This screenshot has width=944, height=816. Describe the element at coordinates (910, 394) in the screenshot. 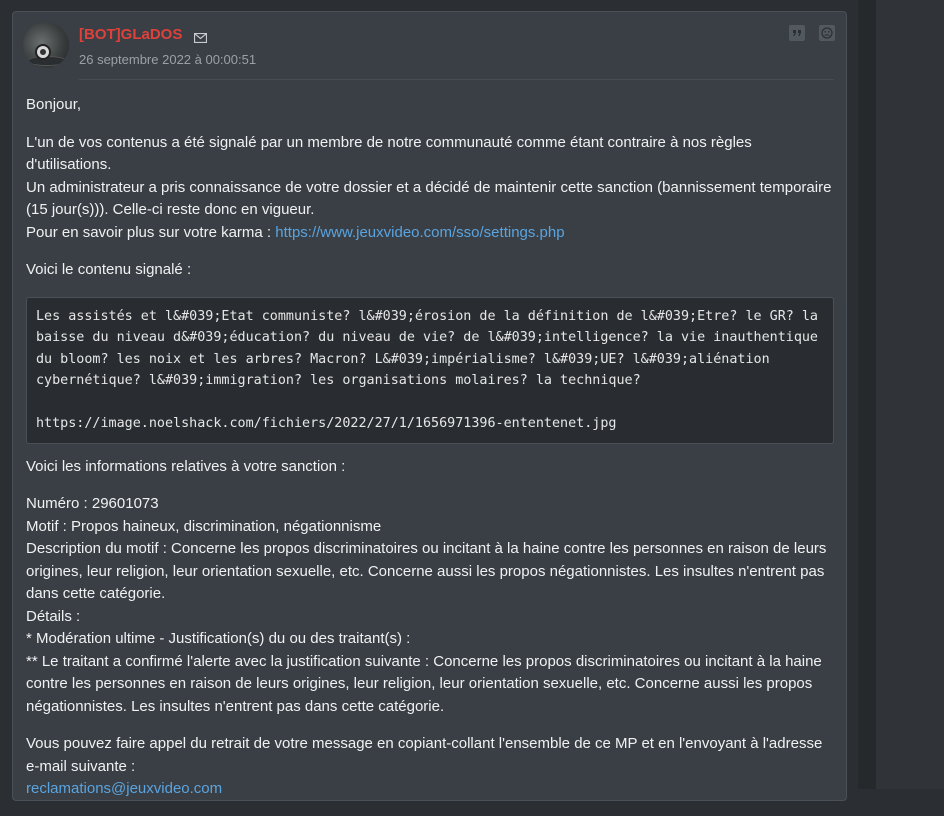

I see `right-panel` at that location.